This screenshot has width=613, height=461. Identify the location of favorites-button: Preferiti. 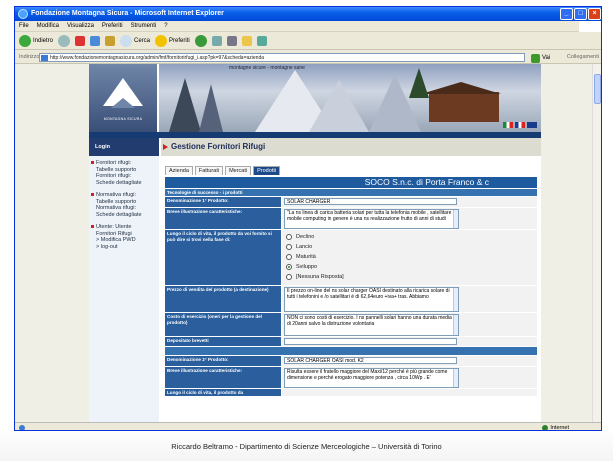
(172, 40).